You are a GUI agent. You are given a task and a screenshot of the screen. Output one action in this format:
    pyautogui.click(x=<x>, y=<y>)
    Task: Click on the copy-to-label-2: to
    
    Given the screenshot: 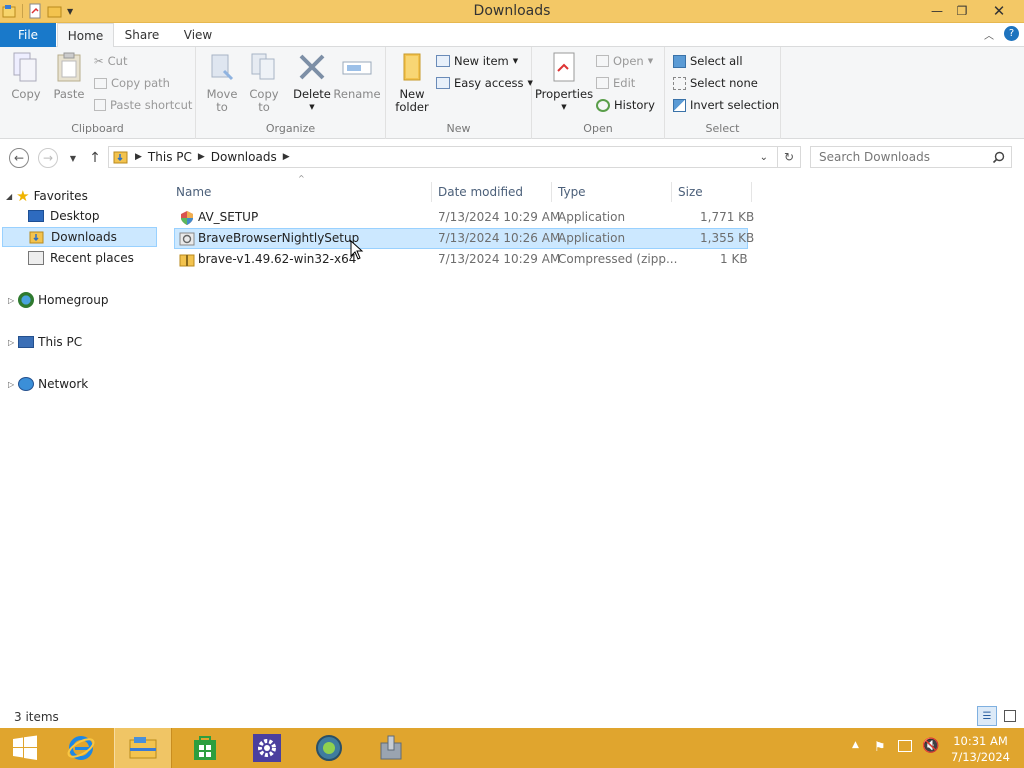 What is the action you would take?
    pyautogui.click(x=264, y=107)
    